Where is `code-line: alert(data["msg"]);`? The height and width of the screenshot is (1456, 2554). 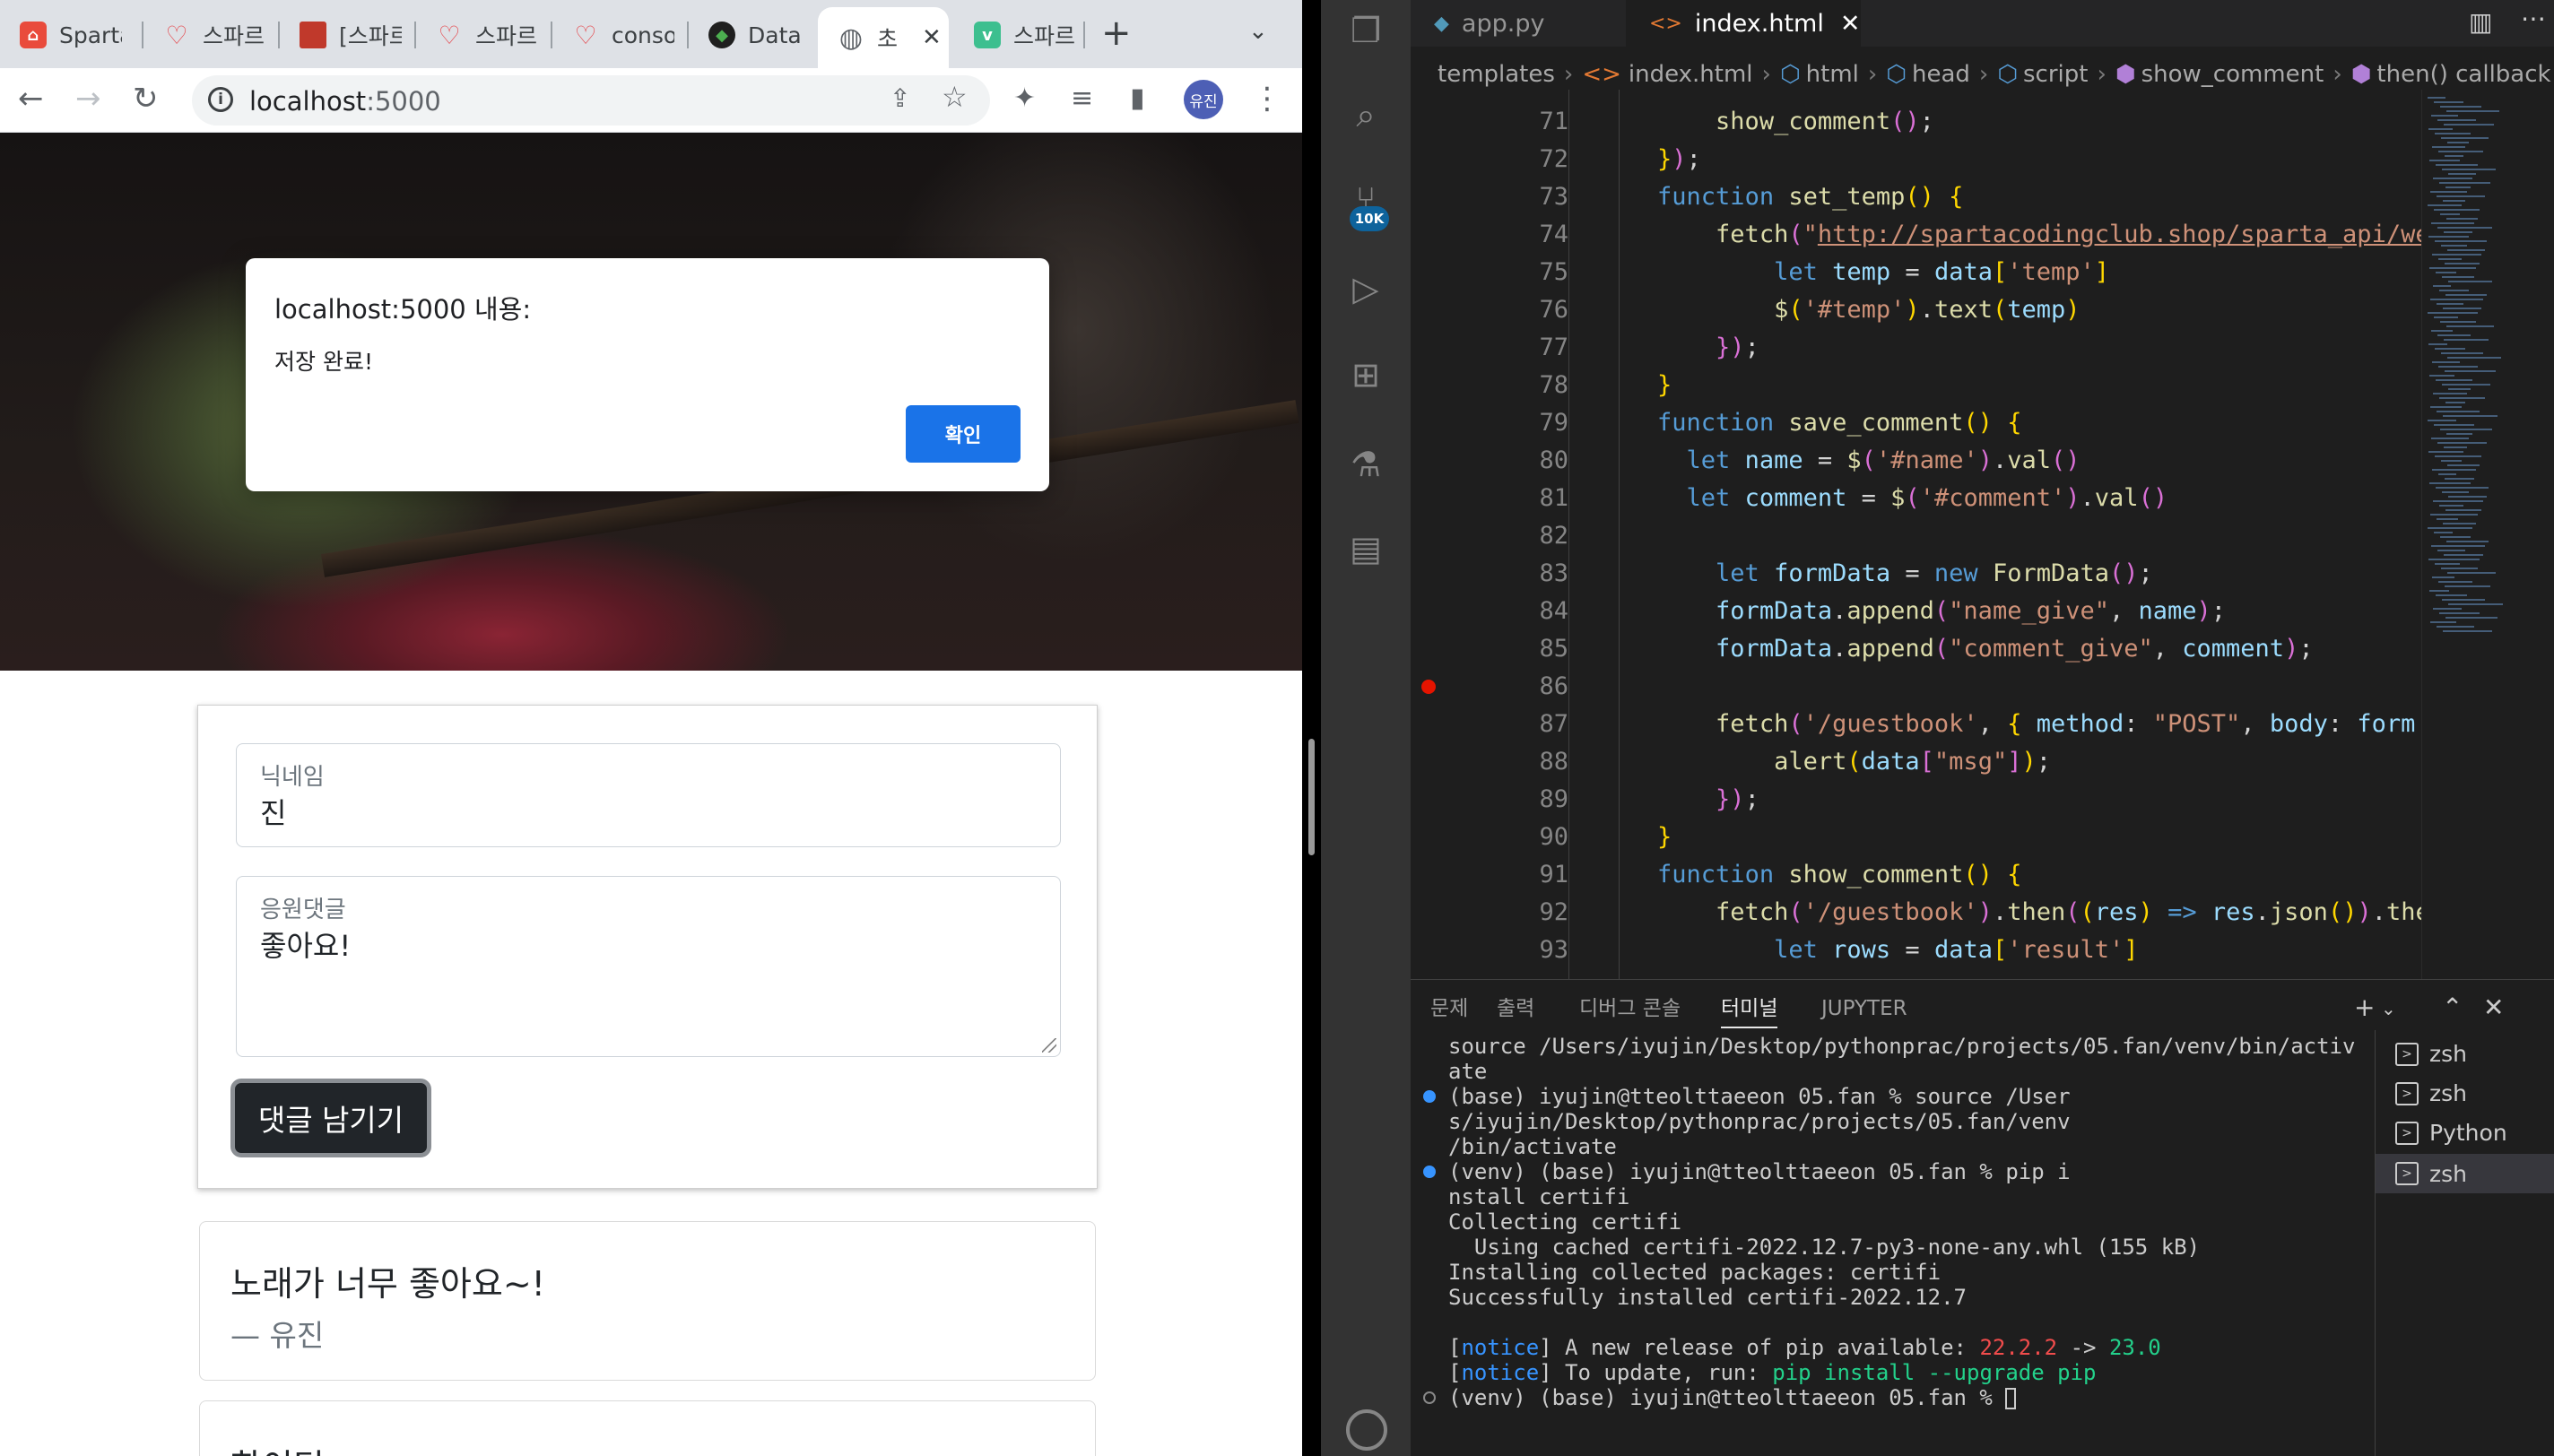 code-line: alert(data["msg"]); is located at coordinates (1825, 762).